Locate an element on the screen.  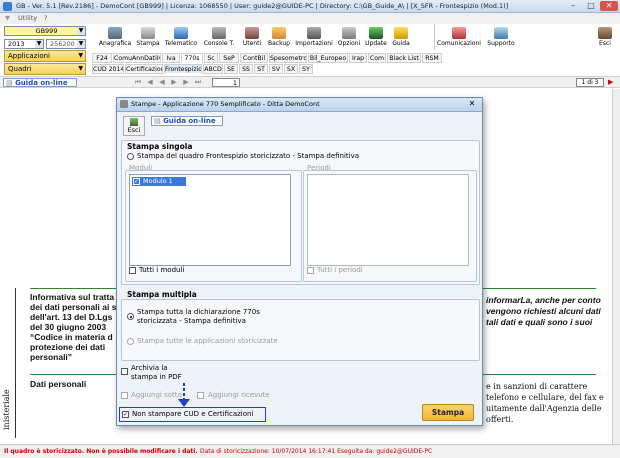
archivia-pdf-checkbox is located at coordinates (124, 371).